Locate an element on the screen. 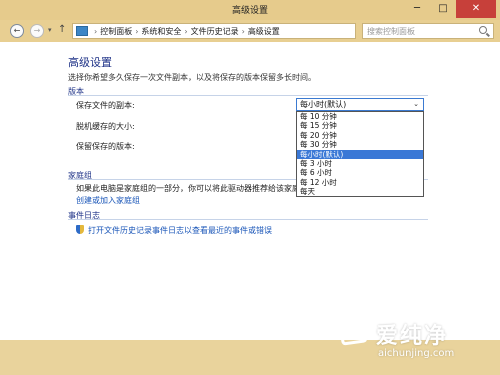 Image resolution: width=500 pixels, height=375 pixels. up-button: ↑ is located at coordinates (62, 29).